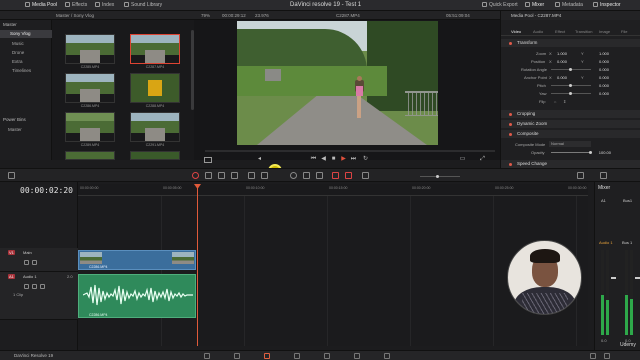  What do you see at coordinates (593, 356) in the screenshot?
I see `home-icon` at bounding box center [593, 356].